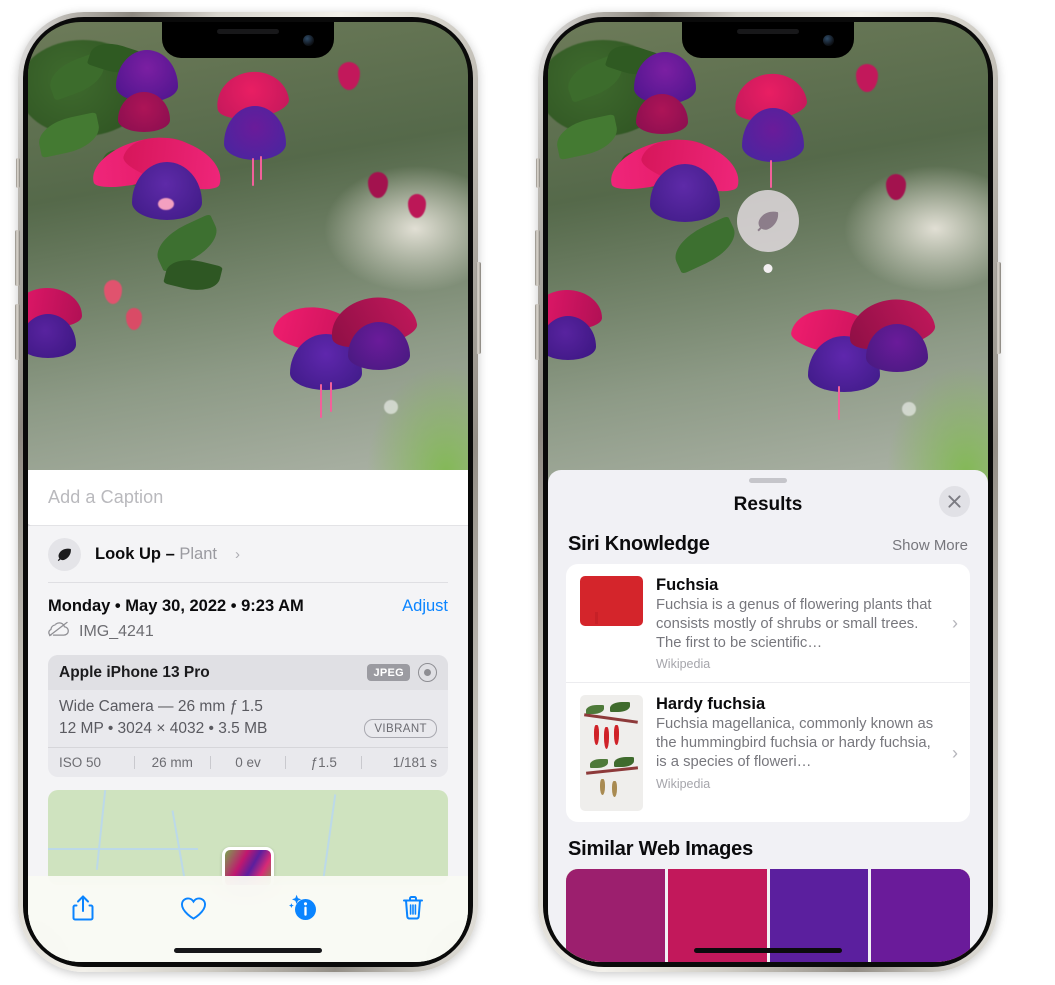 The height and width of the screenshot is (985, 1055). I want to click on share-button, so click(83, 908).